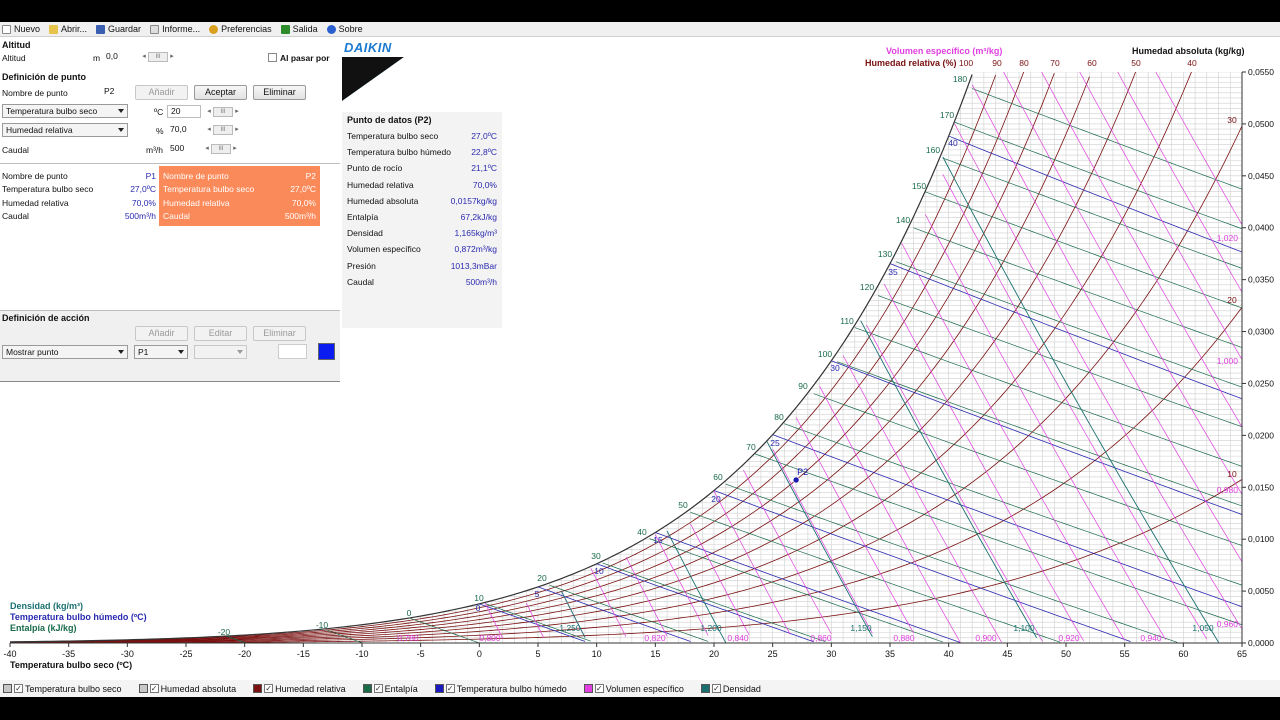 The image size is (1280, 720). Describe the element at coordinates (966, 63) in the screenshot. I see `rh-top-label: 100` at that location.